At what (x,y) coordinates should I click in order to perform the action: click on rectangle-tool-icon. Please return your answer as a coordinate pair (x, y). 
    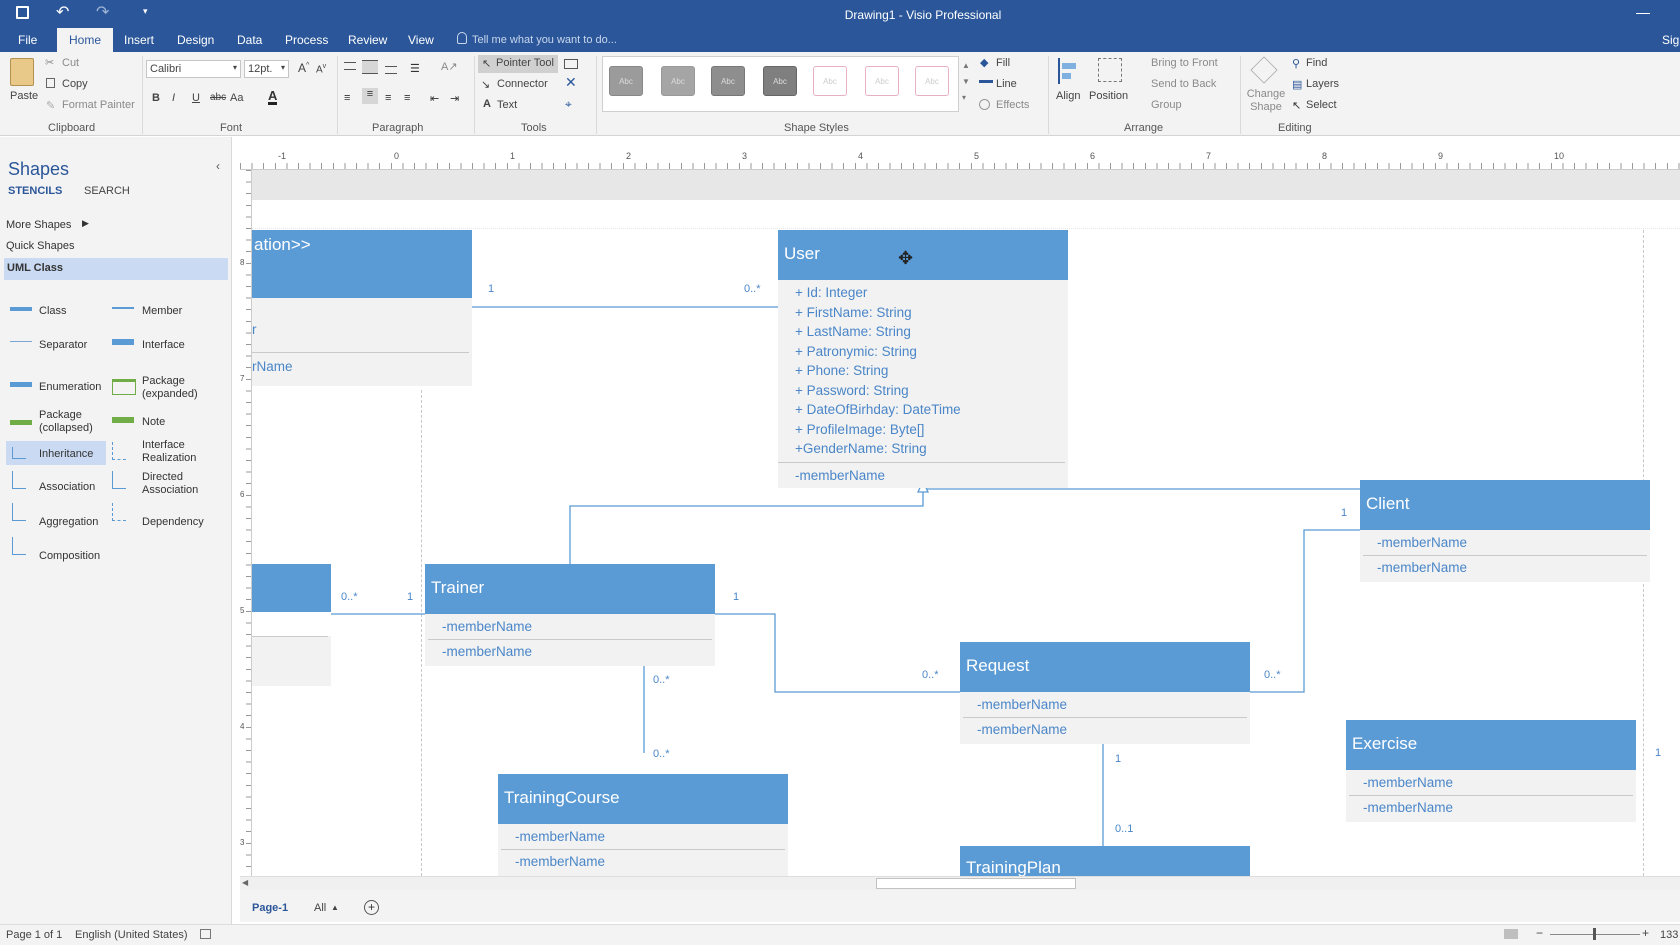
    Looking at the image, I should click on (571, 64).